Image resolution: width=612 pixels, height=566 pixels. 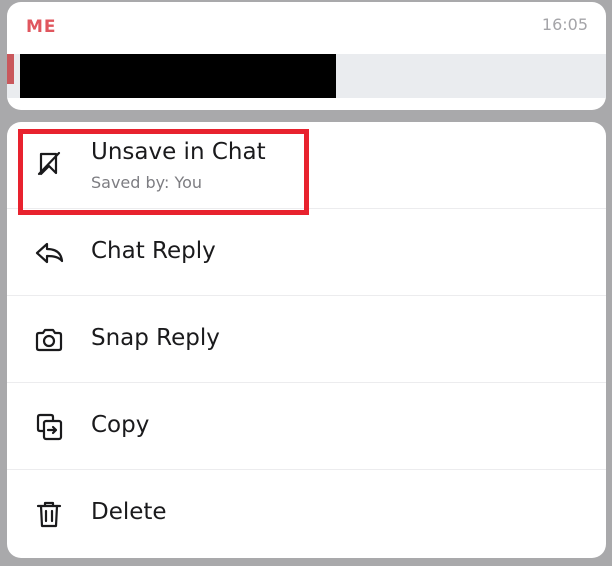 What do you see at coordinates (120, 425) in the screenshot?
I see `menu-item-label: Copy` at bounding box center [120, 425].